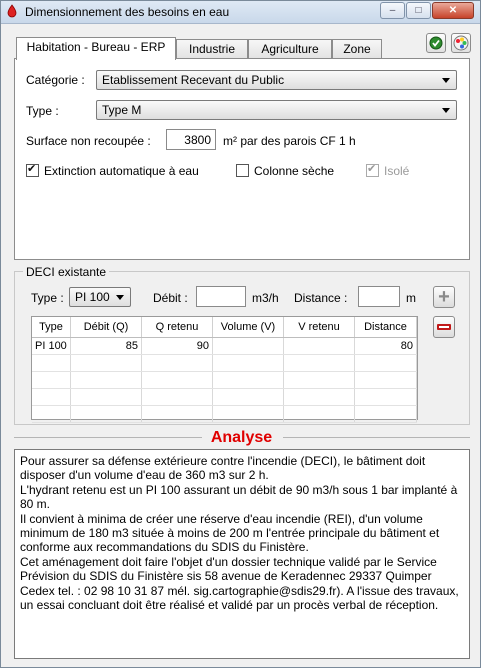  I want to click on table-cell: 90, so click(177, 346).